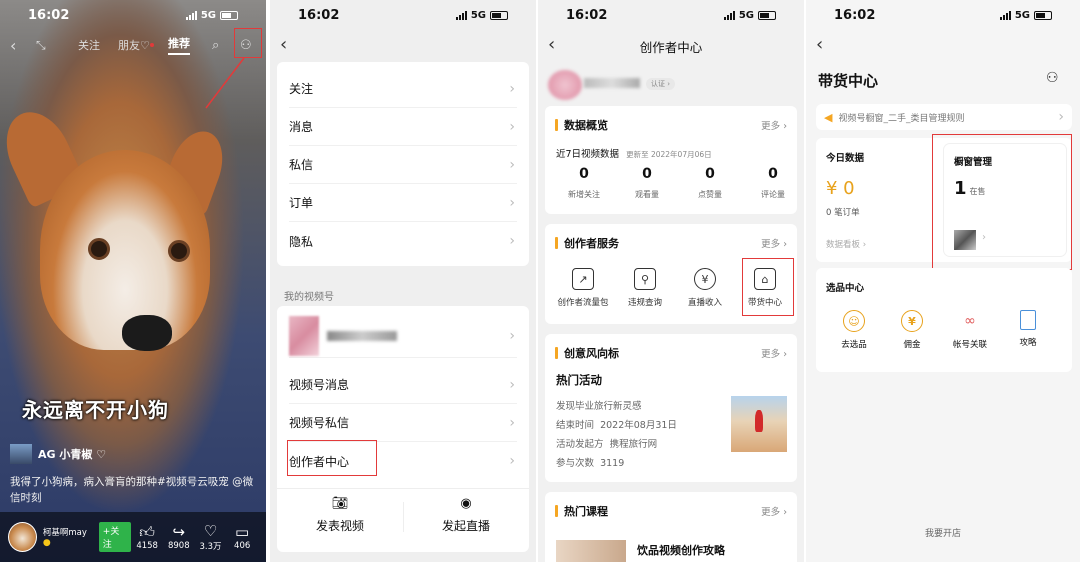 The image size is (1080, 562). Describe the element at coordinates (301, 89) in the screenshot. I see `menu-label: 关注` at that location.